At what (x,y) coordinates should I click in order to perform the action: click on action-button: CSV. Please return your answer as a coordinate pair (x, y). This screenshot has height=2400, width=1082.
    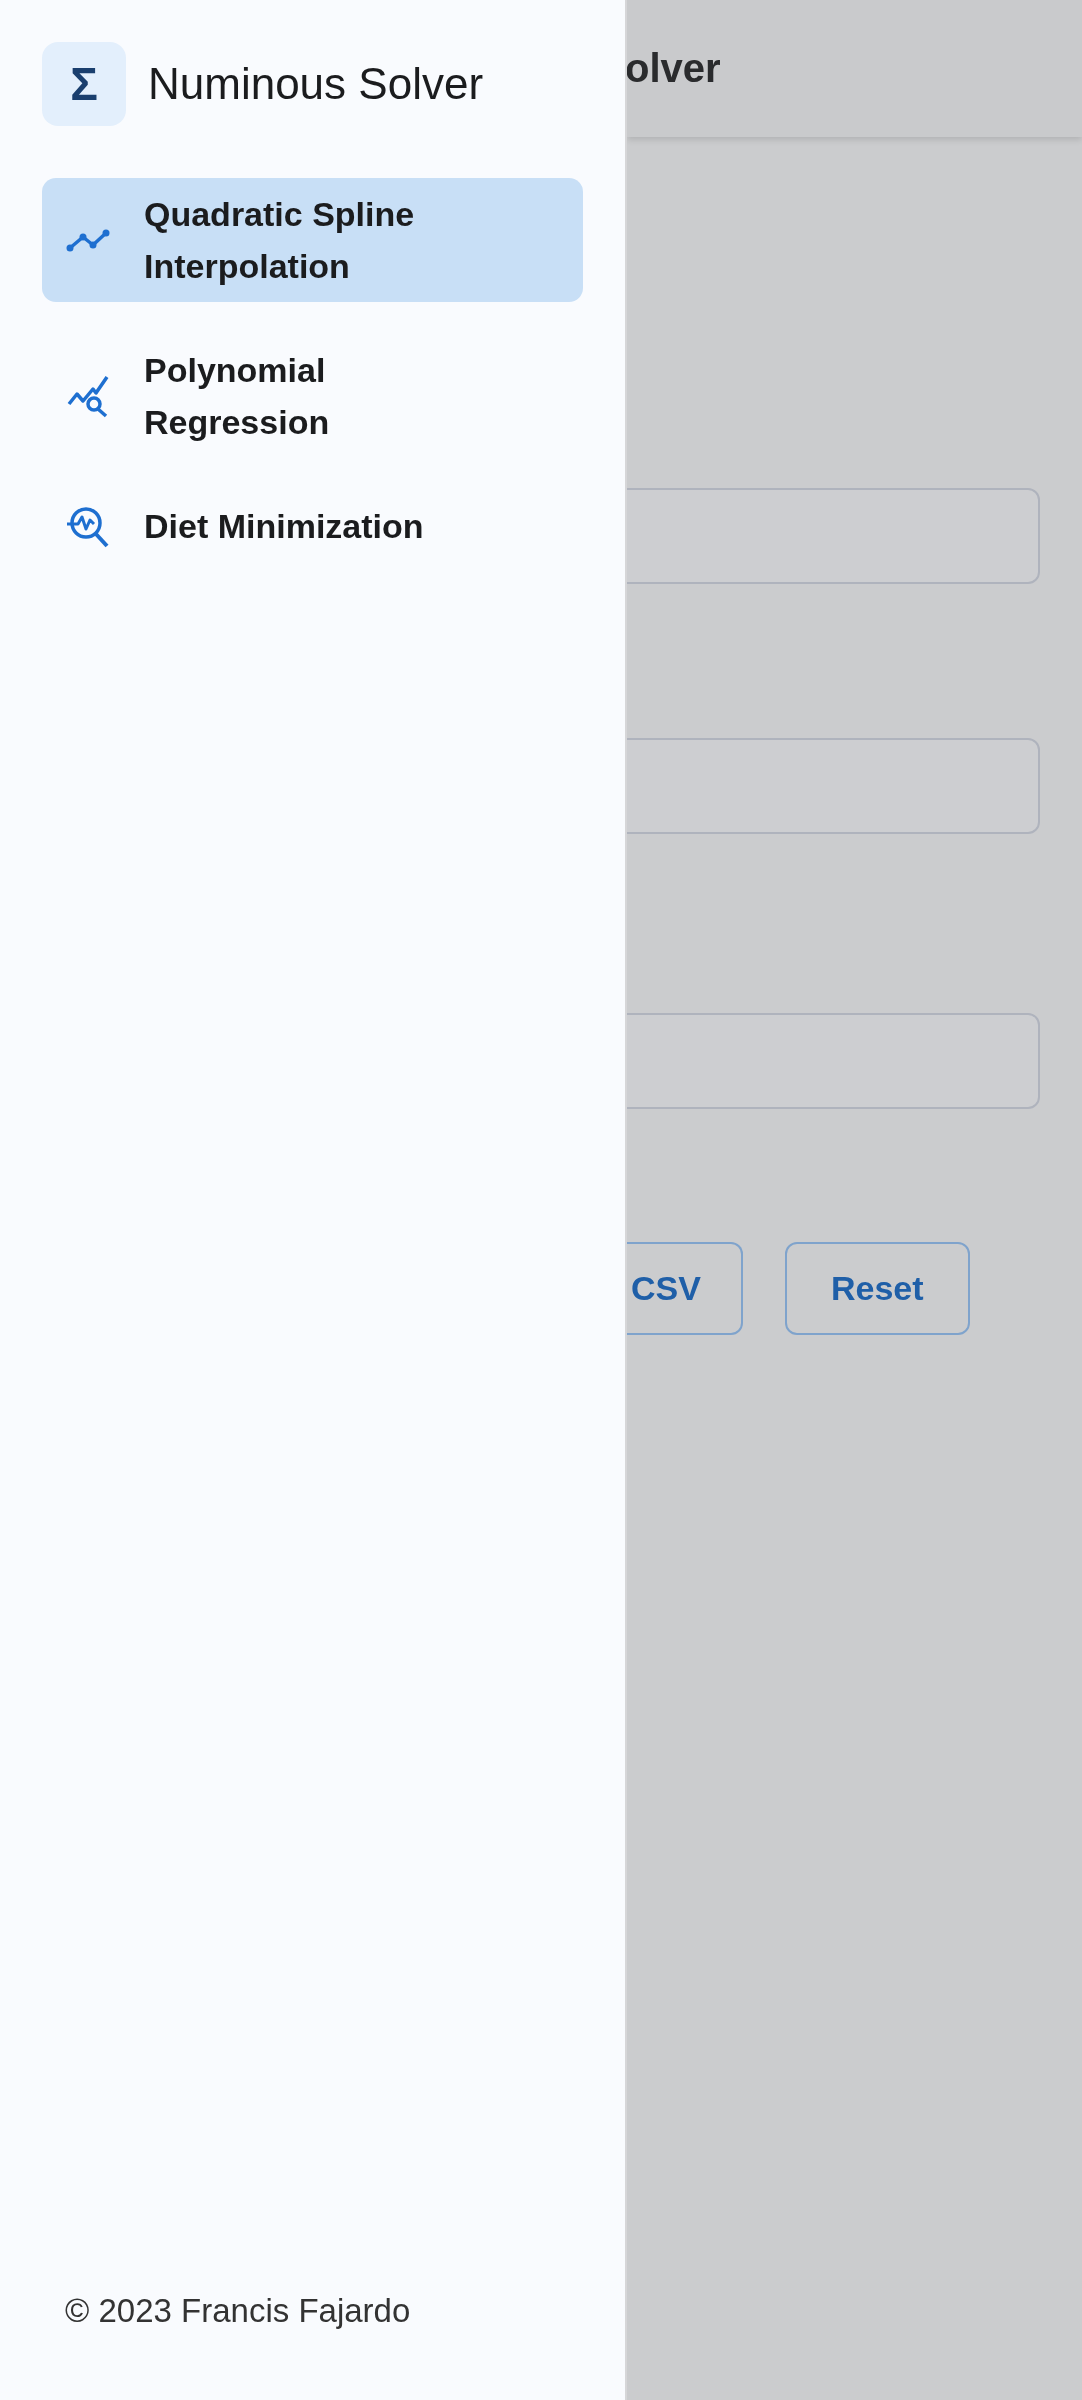
    Looking at the image, I should click on (685, 1288).